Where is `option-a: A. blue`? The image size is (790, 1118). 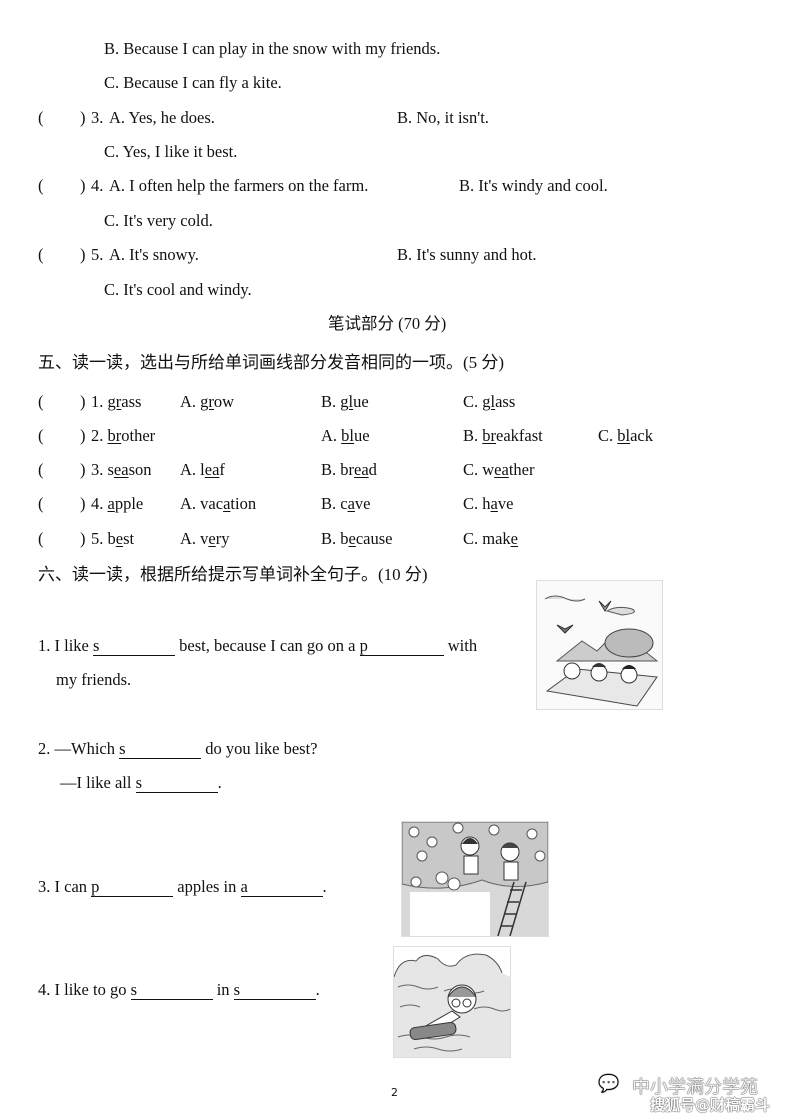 option-a: A. blue is located at coordinates (345, 436).